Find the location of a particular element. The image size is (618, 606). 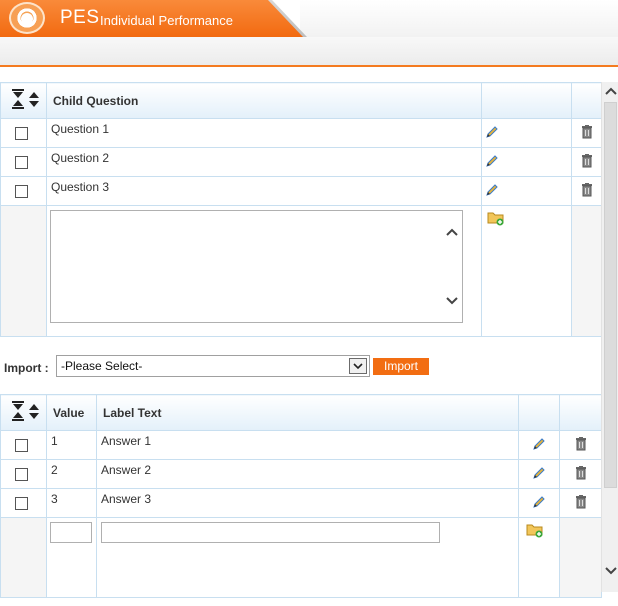

table-row: Question 3 is located at coordinates (301, 191).